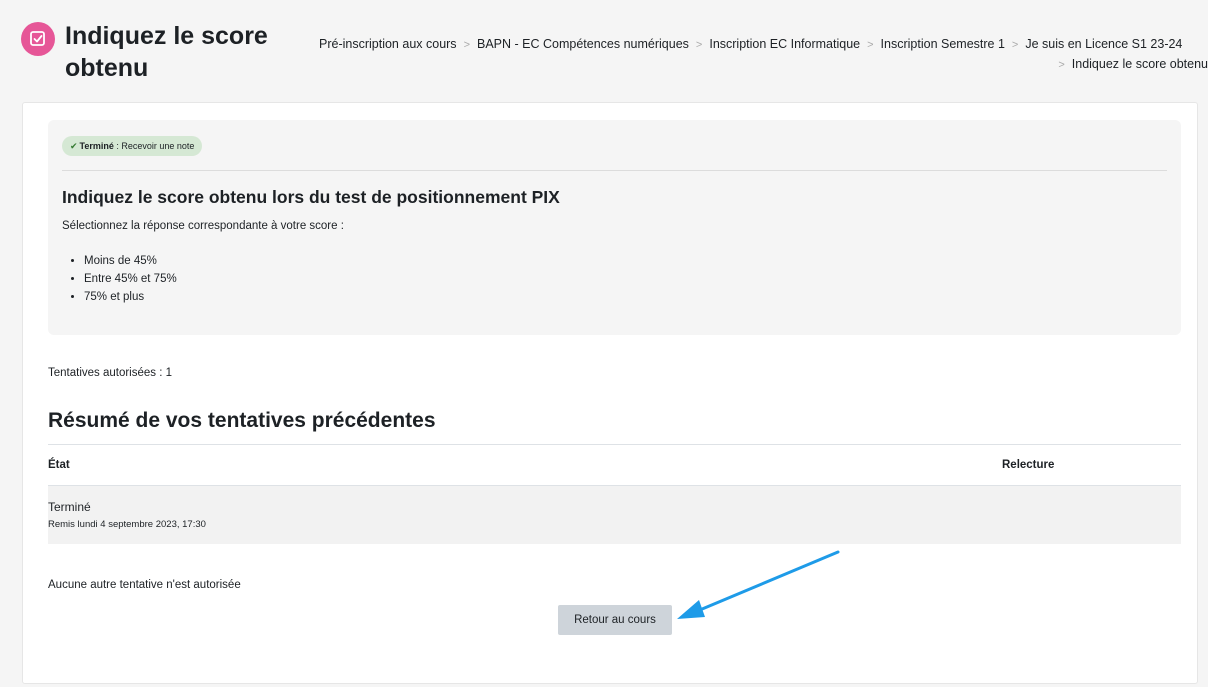  Describe the element at coordinates (1028, 465) in the screenshot. I see `column-header-review: Relecture` at that location.